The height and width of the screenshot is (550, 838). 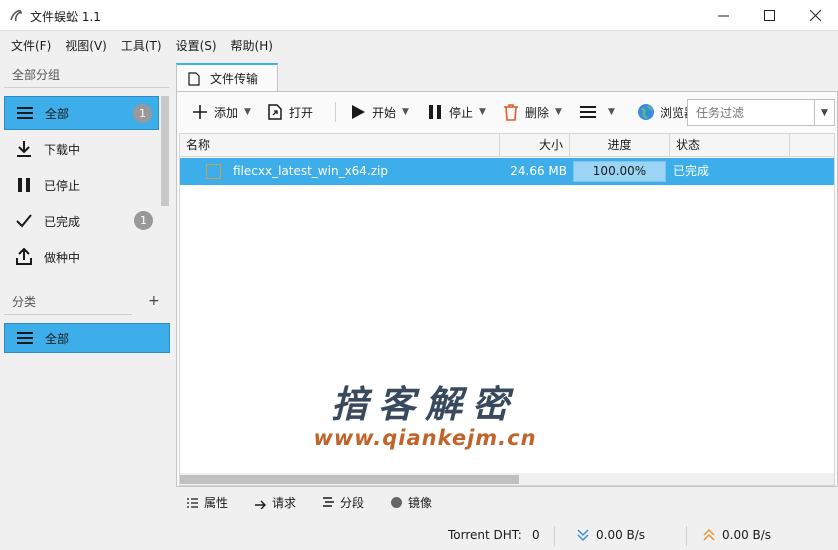 What do you see at coordinates (226, 112) in the screenshot?
I see `add-label: 添加` at bounding box center [226, 112].